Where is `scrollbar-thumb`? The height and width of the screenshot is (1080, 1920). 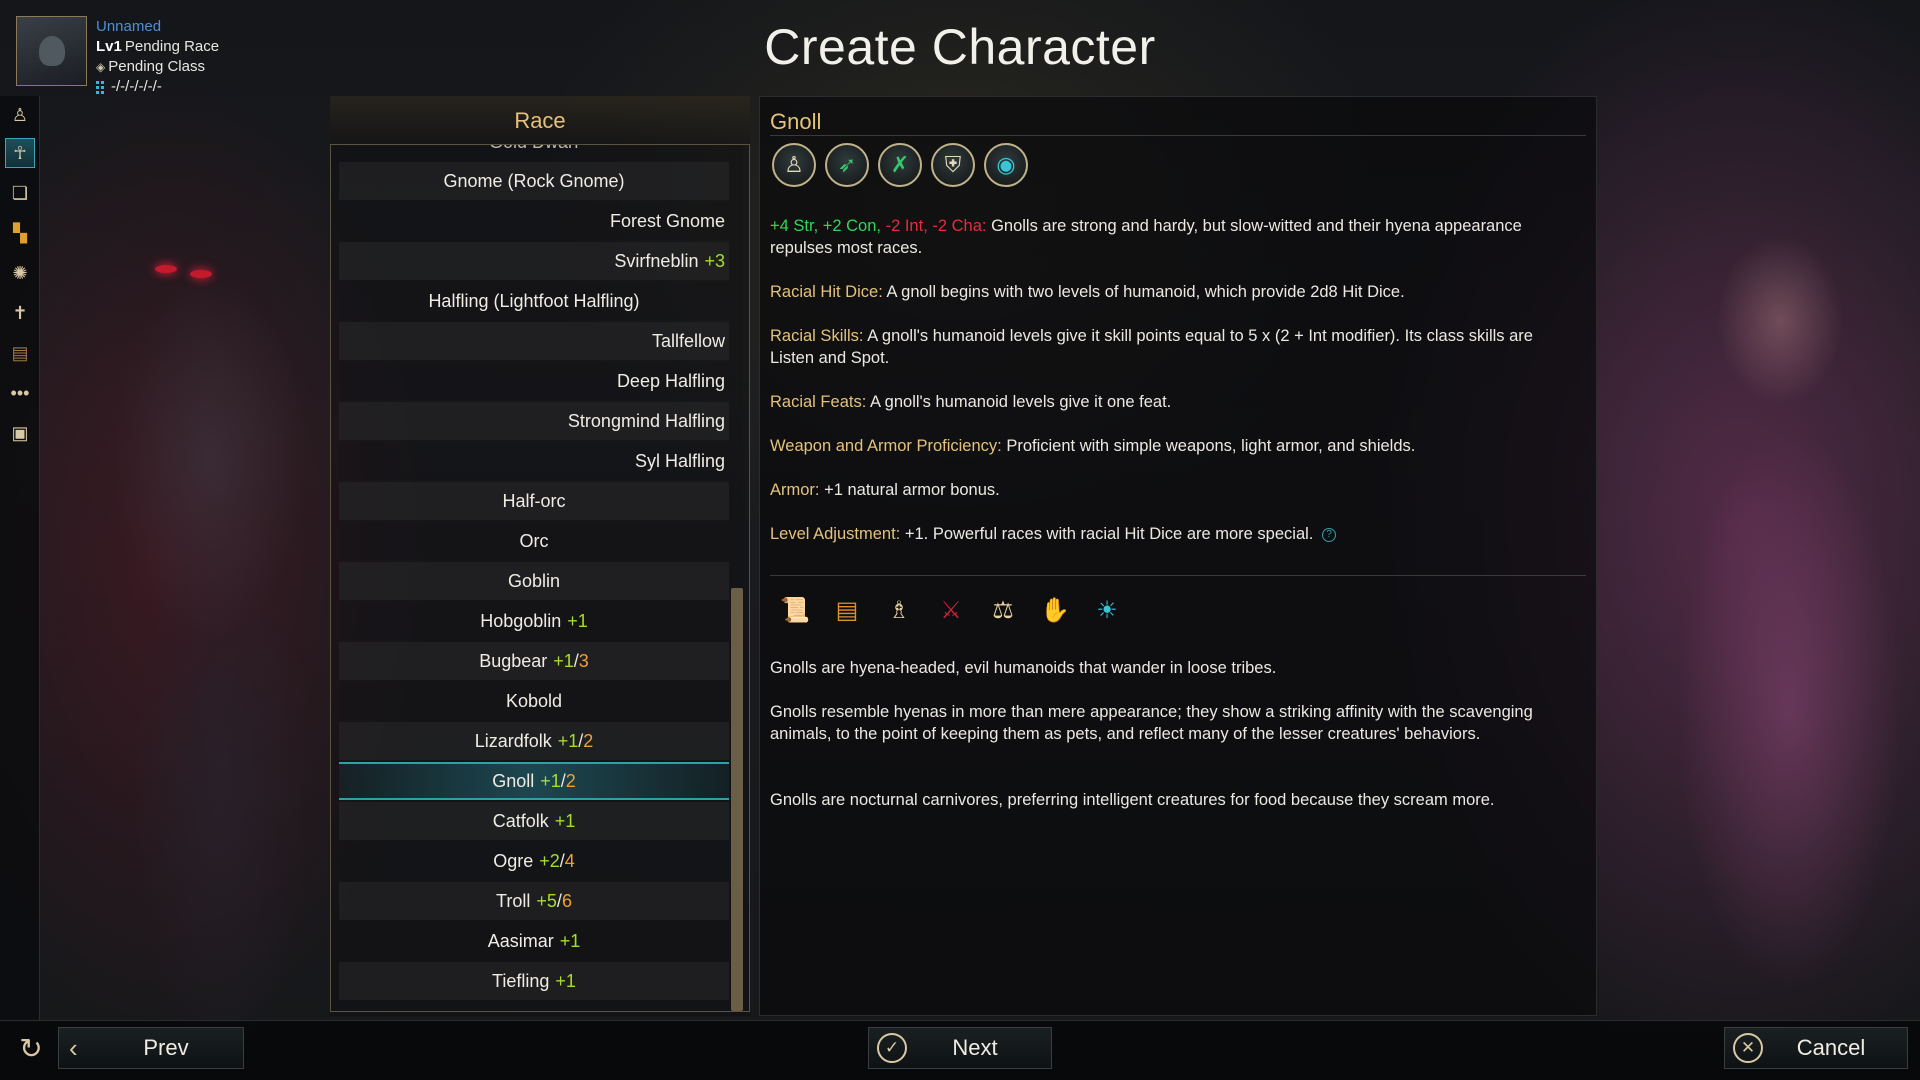 scrollbar-thumb is located at coordinates (737, 799).